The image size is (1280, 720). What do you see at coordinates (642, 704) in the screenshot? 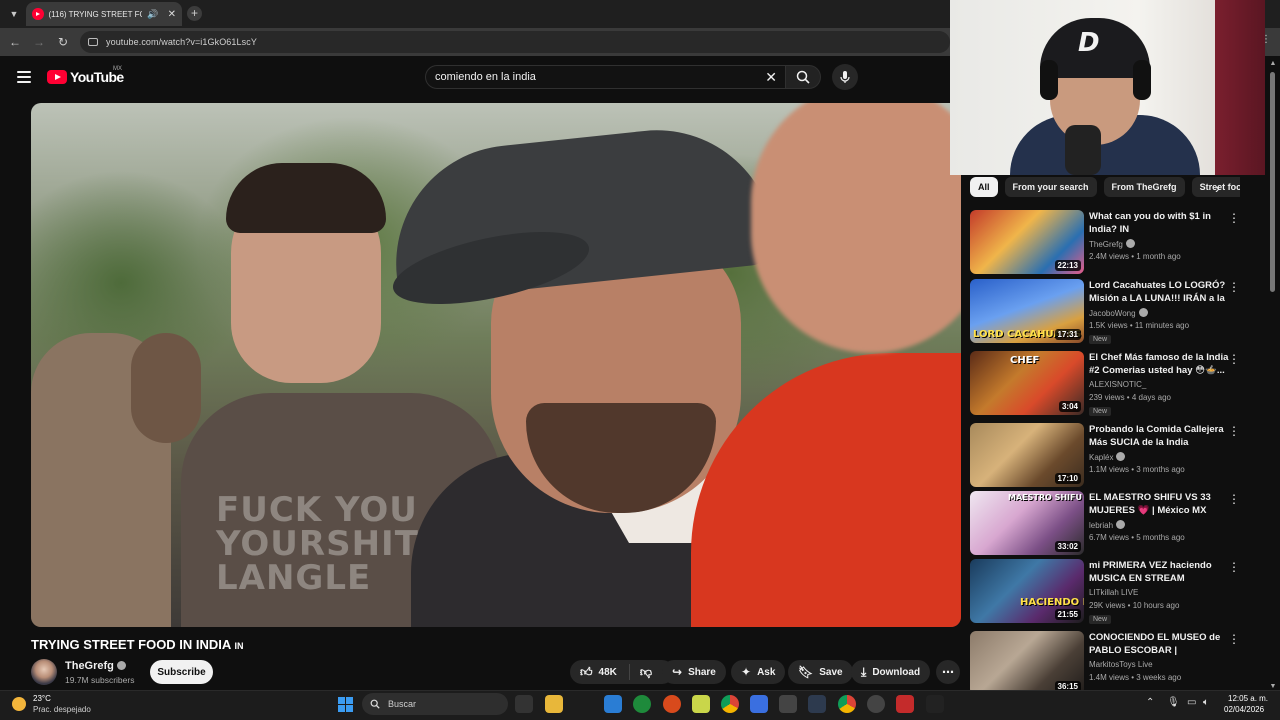
I see `xbox-icon` at bounding box center [642, 704].